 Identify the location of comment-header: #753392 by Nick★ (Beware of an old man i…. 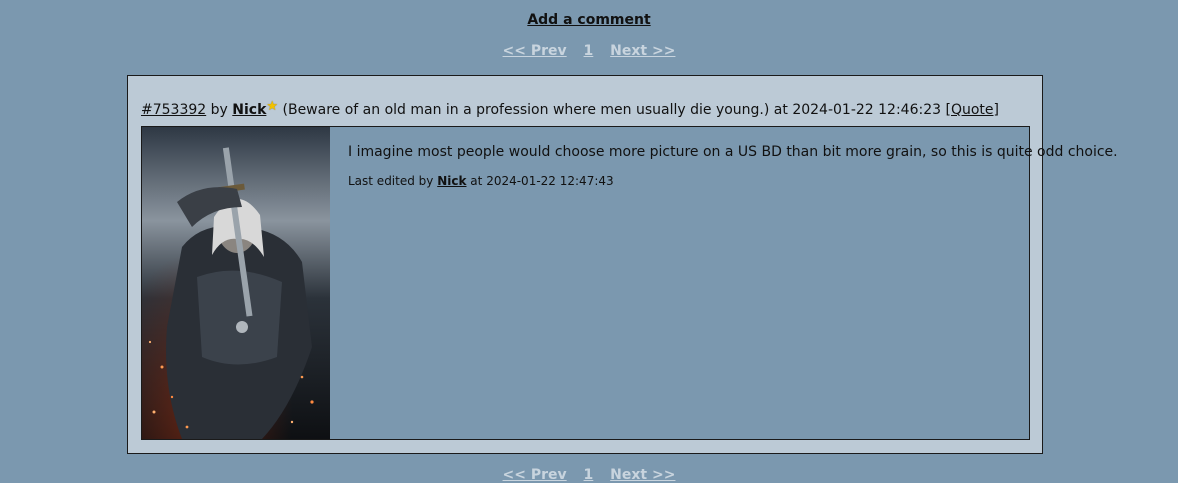
(570, 108).